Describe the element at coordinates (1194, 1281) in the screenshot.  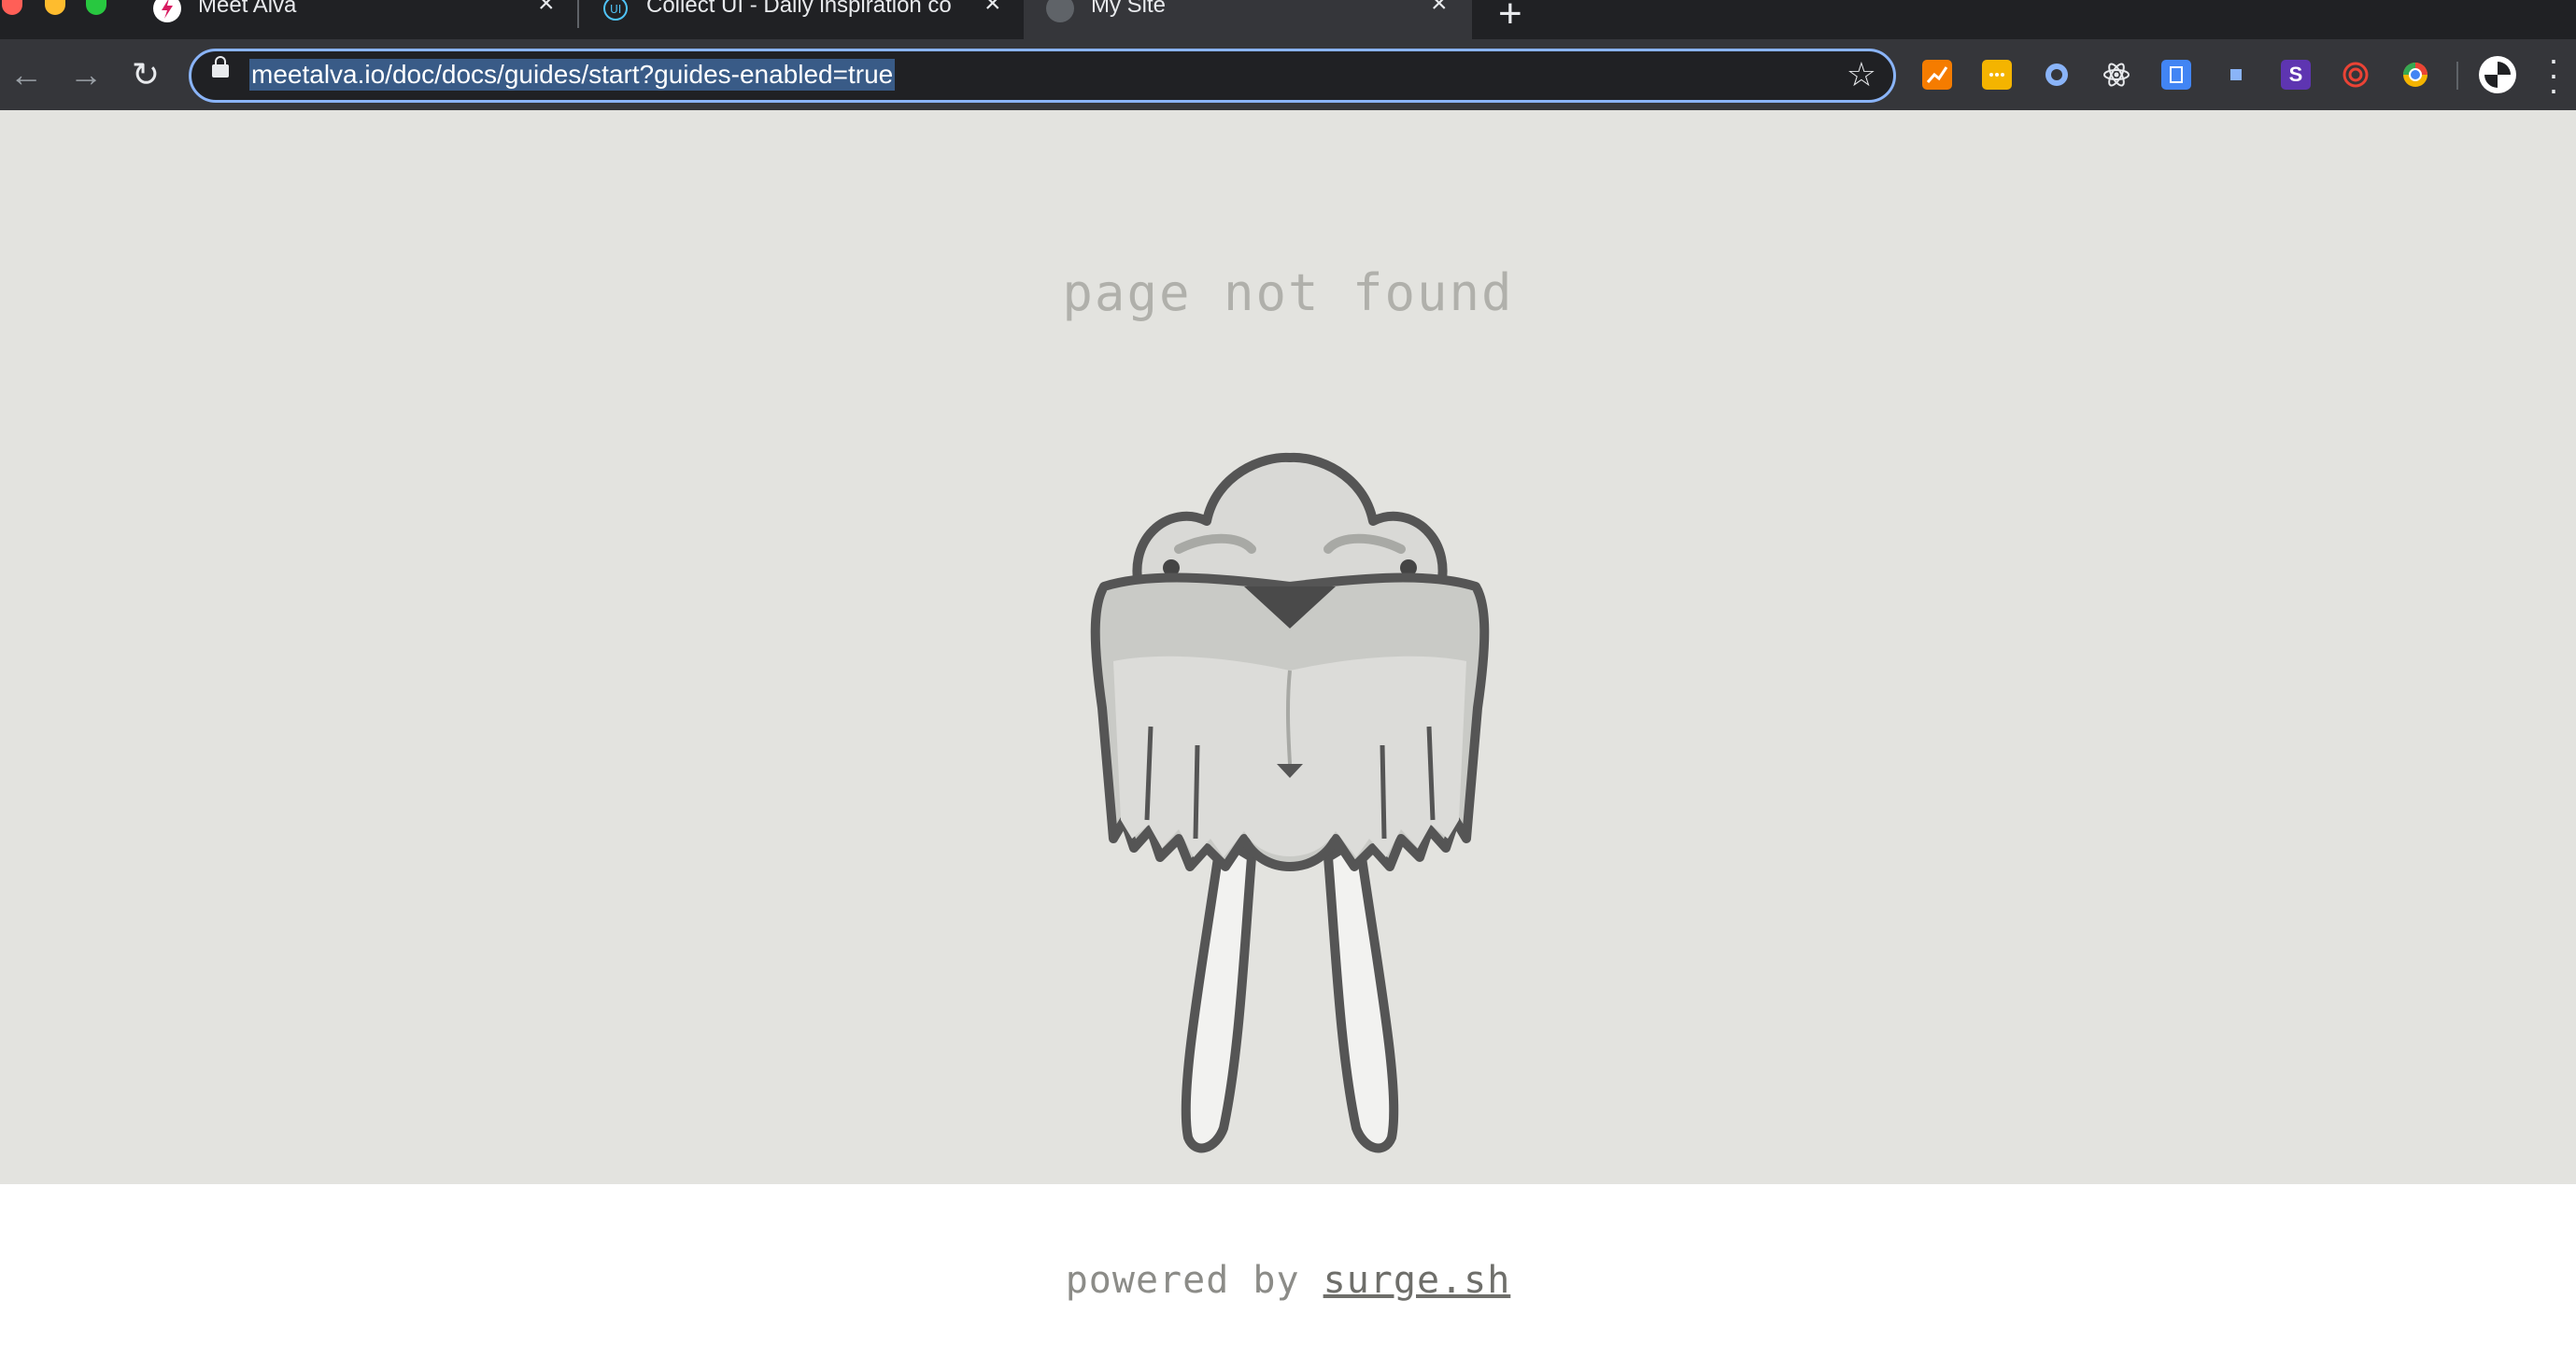
I see `powered-by-prefix: powered by` at that location.